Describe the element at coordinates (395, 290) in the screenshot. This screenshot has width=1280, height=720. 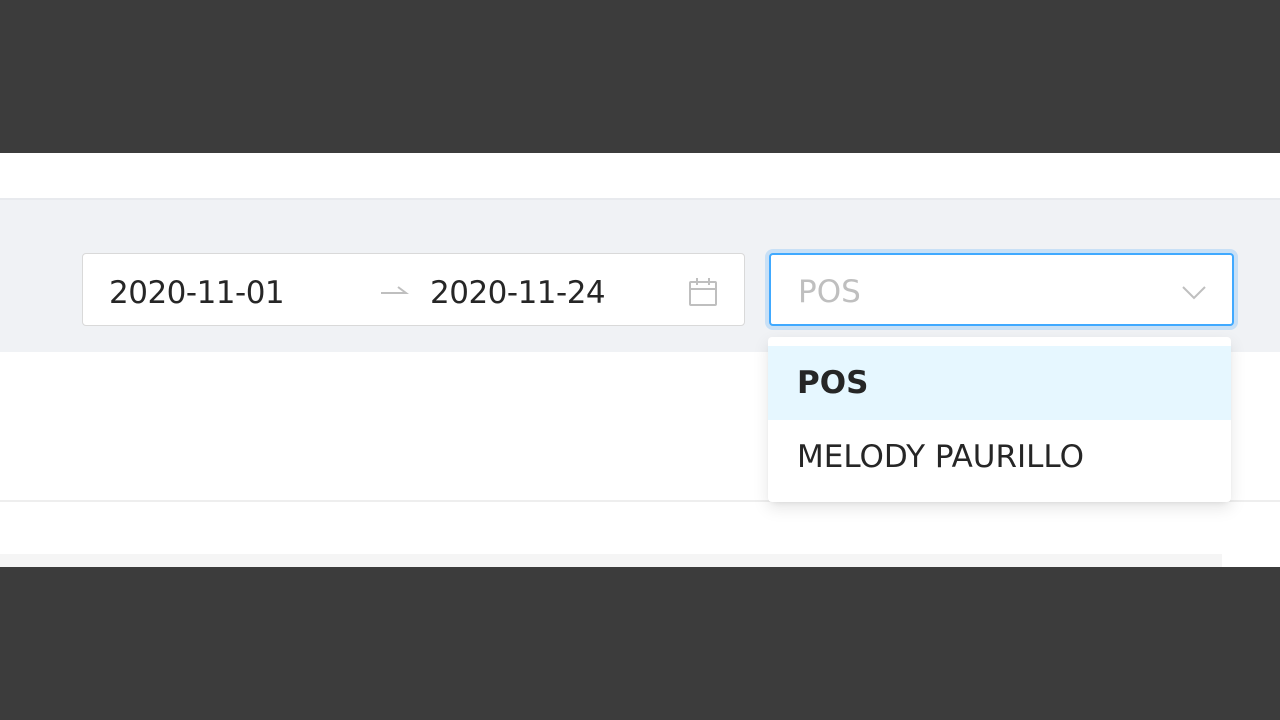
I see `arrow-right-icon` at that location.